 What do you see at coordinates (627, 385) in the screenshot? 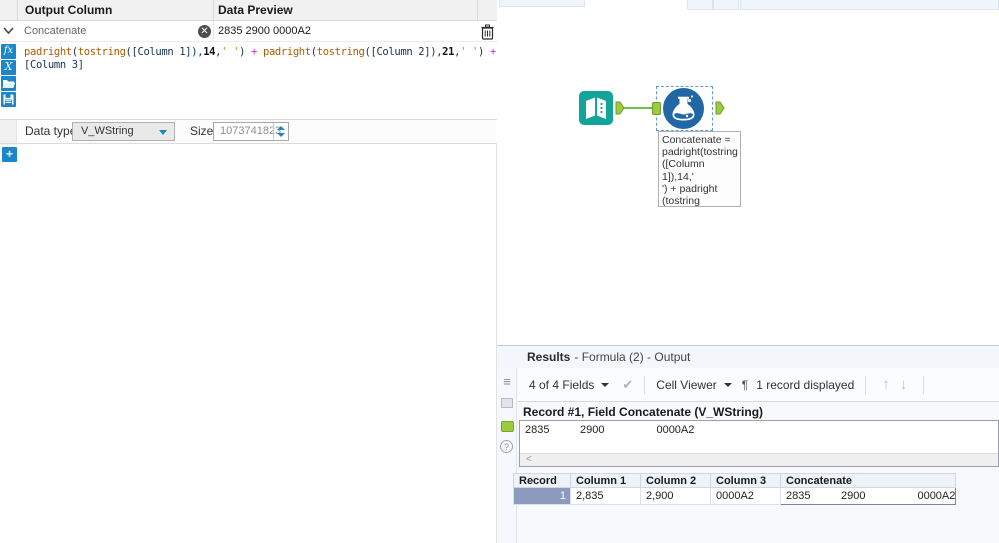
I see `apply-check-icon: ✔` at bounding box center [627, 385].